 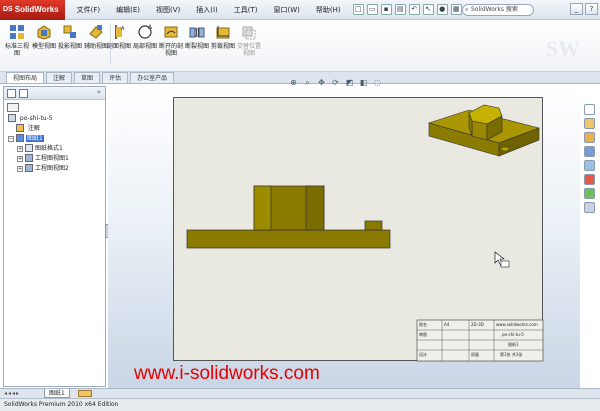 What do you see at coordinates (589, 151) in the screenshot?
I see `file-explorer-icon` at bounding box center [589, 151].